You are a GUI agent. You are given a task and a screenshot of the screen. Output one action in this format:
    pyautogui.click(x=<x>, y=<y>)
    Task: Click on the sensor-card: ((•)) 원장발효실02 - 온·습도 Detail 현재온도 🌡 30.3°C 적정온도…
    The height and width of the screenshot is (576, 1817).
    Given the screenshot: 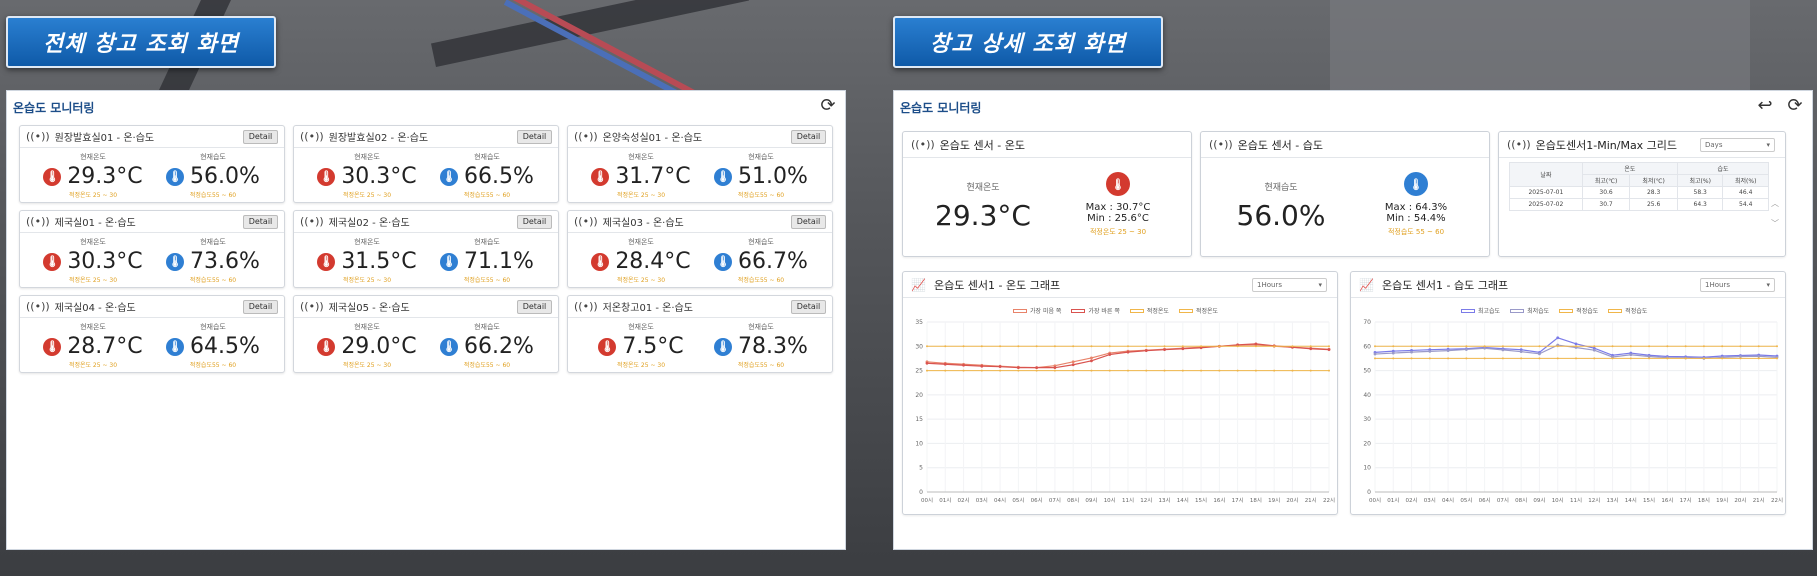 What is the action you would take?
    pyautogui.click(x=426, y=164)
    